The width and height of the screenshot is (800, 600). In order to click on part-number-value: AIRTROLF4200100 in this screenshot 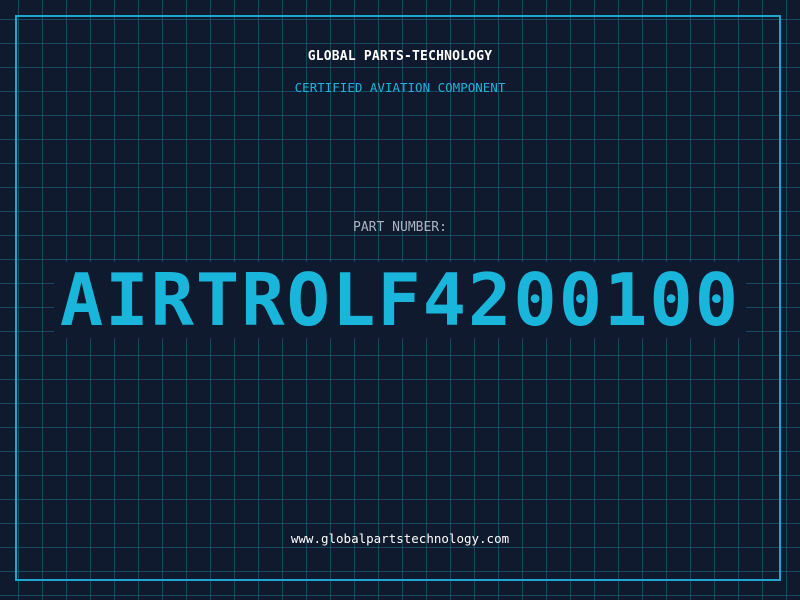, I will do `click(400, 300)`.